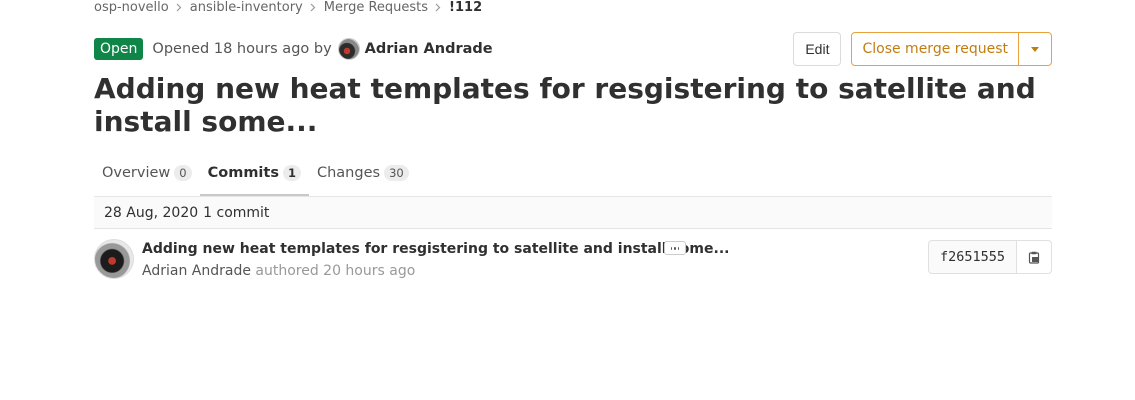 The width and height of the screenshot is (1135, 400). What do you see at coordinates (236, 212) in the screenshot?
I see `commit-count: 1 commit` at bounding box center [236, 212].